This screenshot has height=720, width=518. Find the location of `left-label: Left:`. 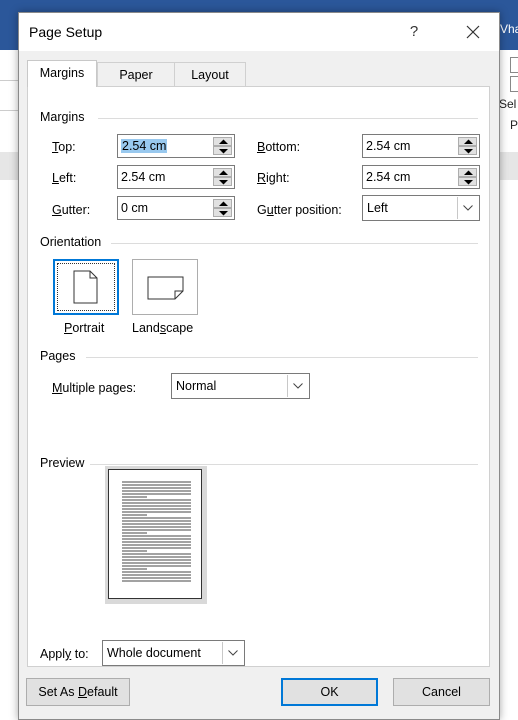

left-label: Left: is located at coordinates (64, 178).